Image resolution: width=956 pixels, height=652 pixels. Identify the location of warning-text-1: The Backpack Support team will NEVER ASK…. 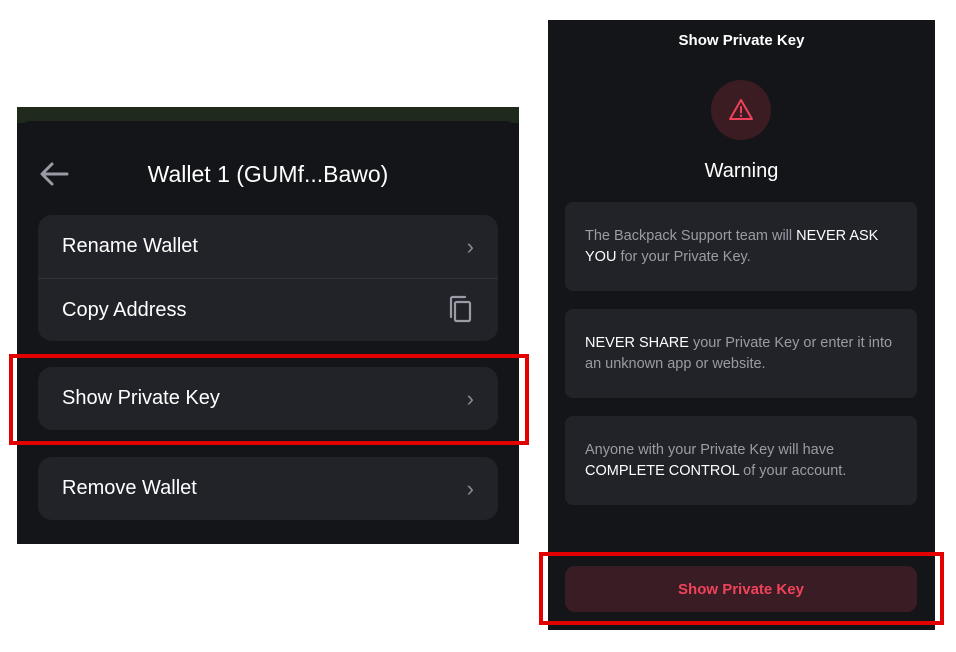
(741, 247).